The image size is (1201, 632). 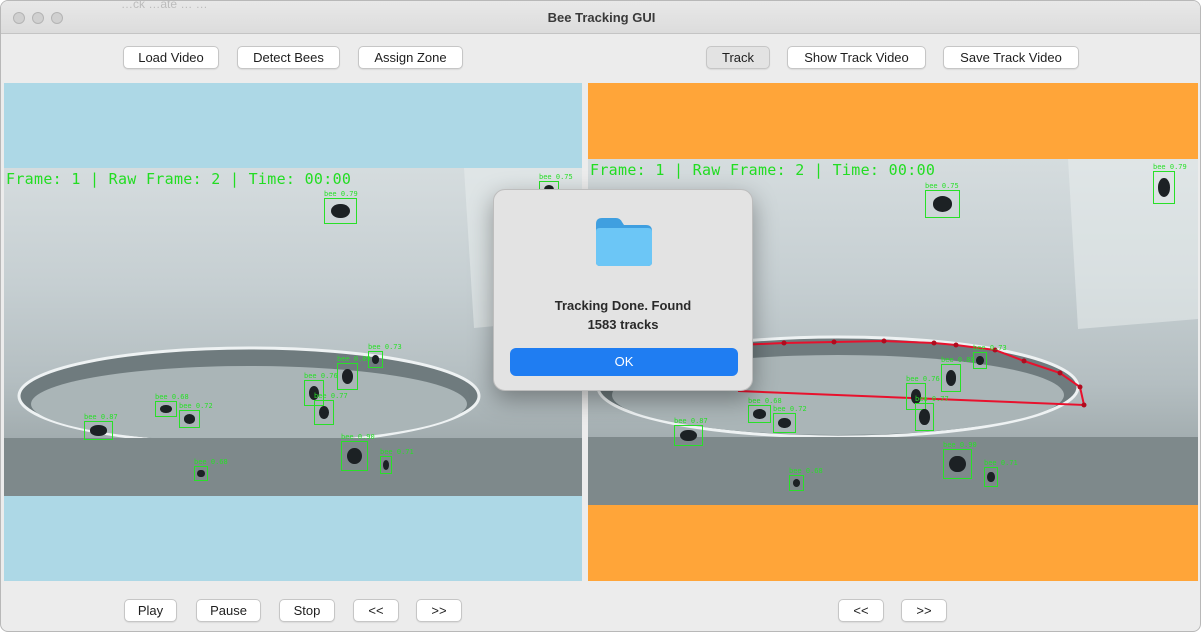 What do you see at coordinates (856, 57) in the screenshot?
I see `show-track-video-button: Show Track Video` at bounding box center [856, 57].